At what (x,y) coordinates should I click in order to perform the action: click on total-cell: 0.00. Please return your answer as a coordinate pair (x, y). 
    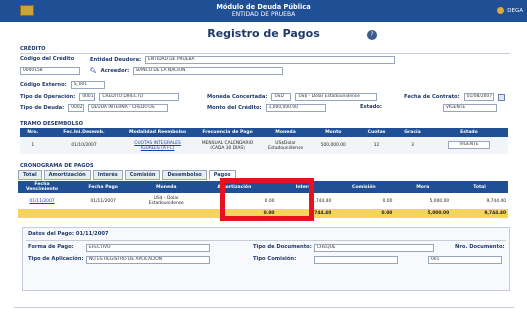
    Looking at the image, I should click on (364, 213).